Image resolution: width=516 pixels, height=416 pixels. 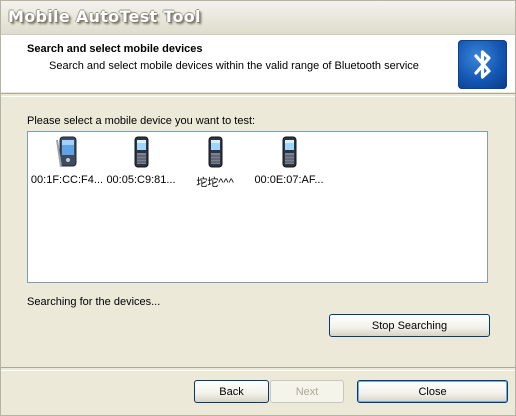 I want to click on footer-divider, so click(x=258, y=369).